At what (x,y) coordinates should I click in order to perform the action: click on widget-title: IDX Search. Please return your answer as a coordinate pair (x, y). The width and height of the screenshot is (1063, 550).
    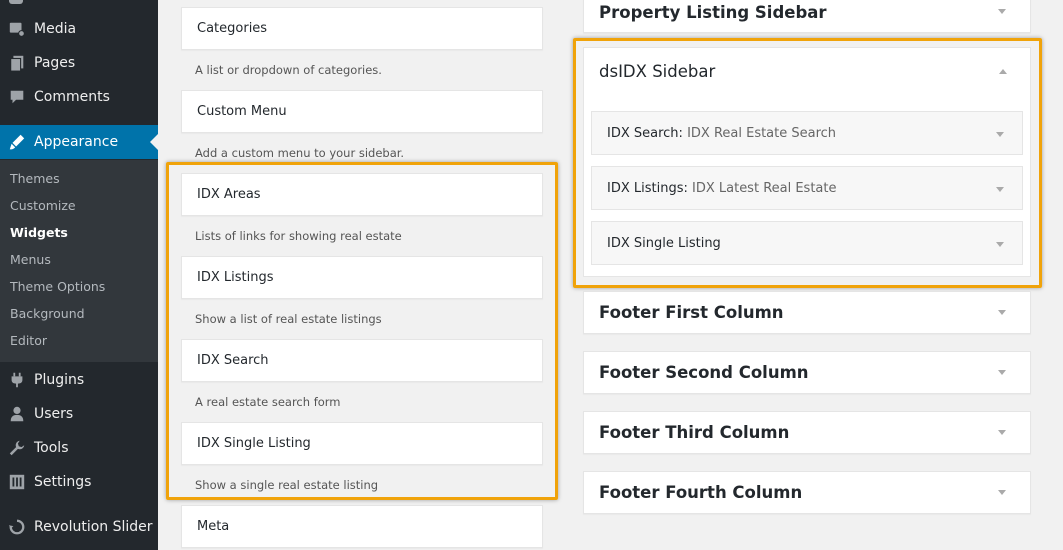
    Looking at the image, I should click on (233, 360).